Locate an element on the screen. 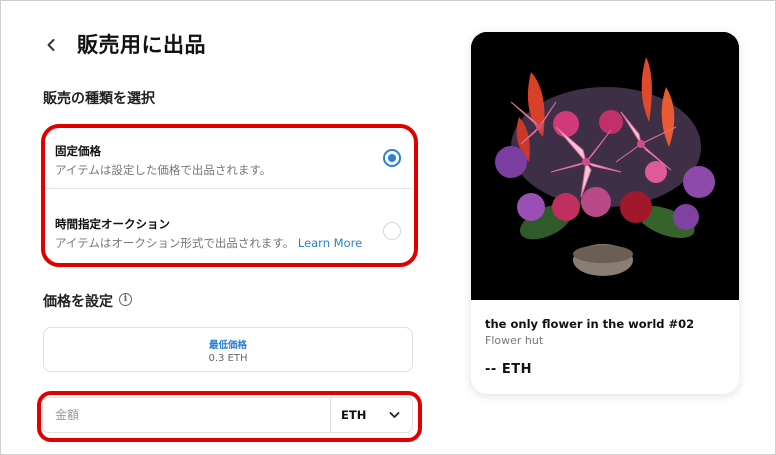 This screenshot has width=776, height=455. option-fixed-price-description: アイテムは設定した価格で出品されます。 is located at coordinates (163, 170).